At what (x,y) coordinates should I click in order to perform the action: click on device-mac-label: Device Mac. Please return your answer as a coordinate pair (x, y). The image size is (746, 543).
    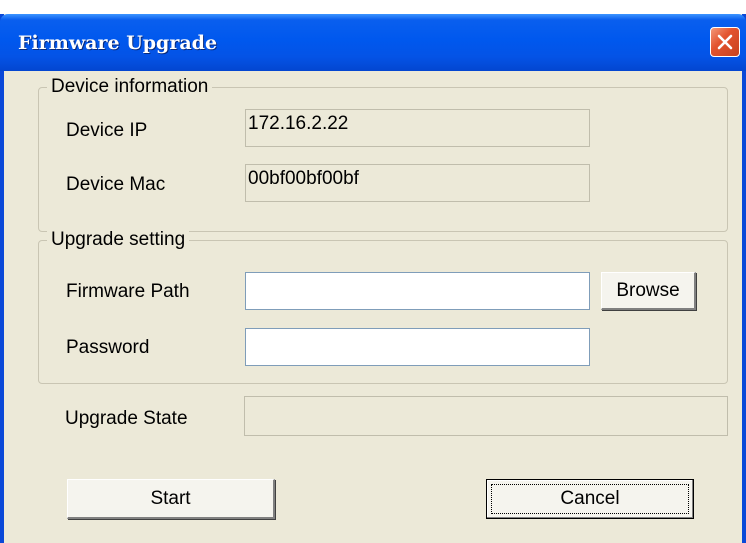
    Looking at the image, I should click on (116, 184).